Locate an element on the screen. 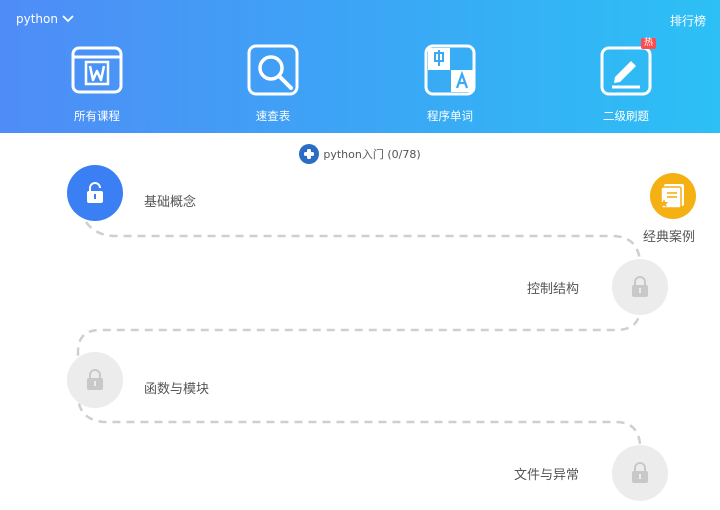 Image resolution: width=720 pixels, height=510 pixels. lesson-node-control-structures is located at coordinates (640, 287).